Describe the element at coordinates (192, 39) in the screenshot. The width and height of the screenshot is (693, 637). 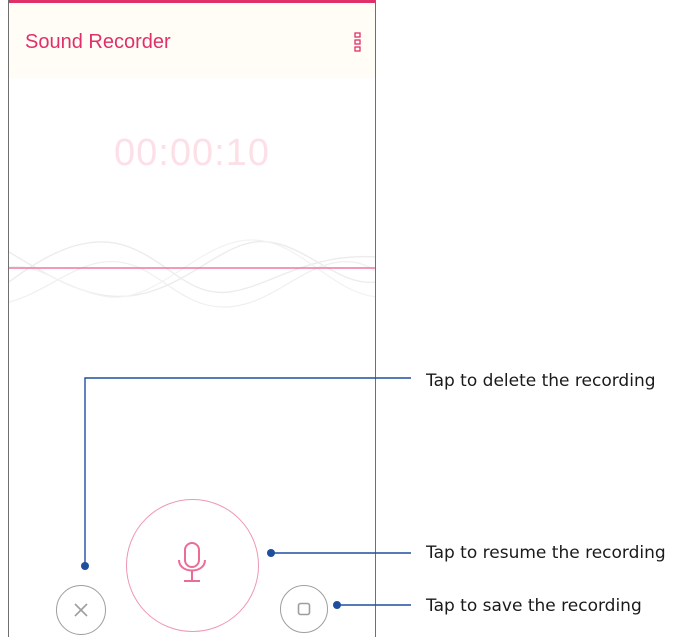
I see `app-bar: Sound Recorder` at that location.